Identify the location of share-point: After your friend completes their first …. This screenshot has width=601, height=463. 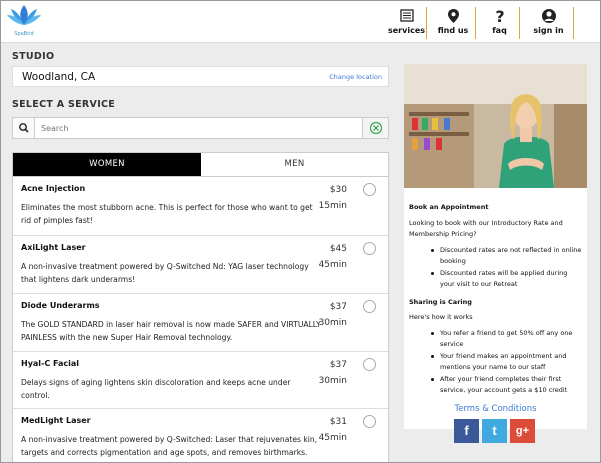
(496, 385).